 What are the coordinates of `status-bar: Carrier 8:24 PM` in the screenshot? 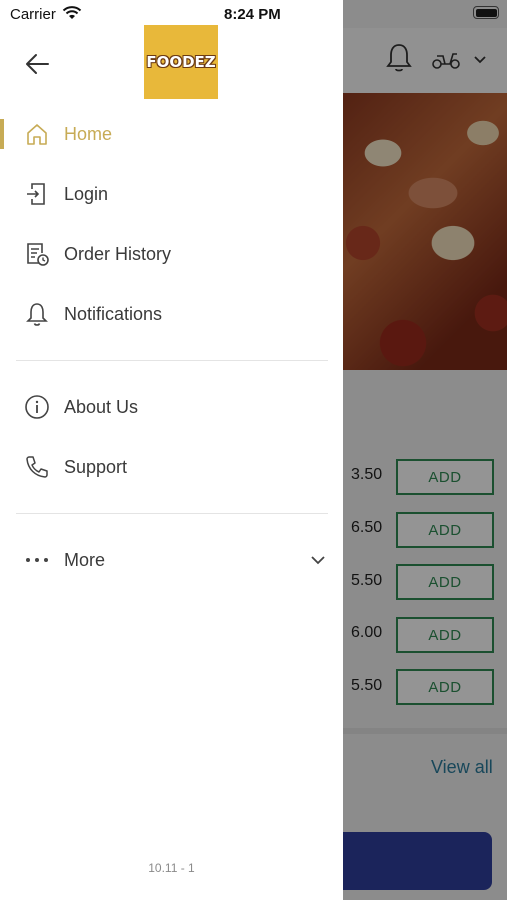 It's located at (253, 14).